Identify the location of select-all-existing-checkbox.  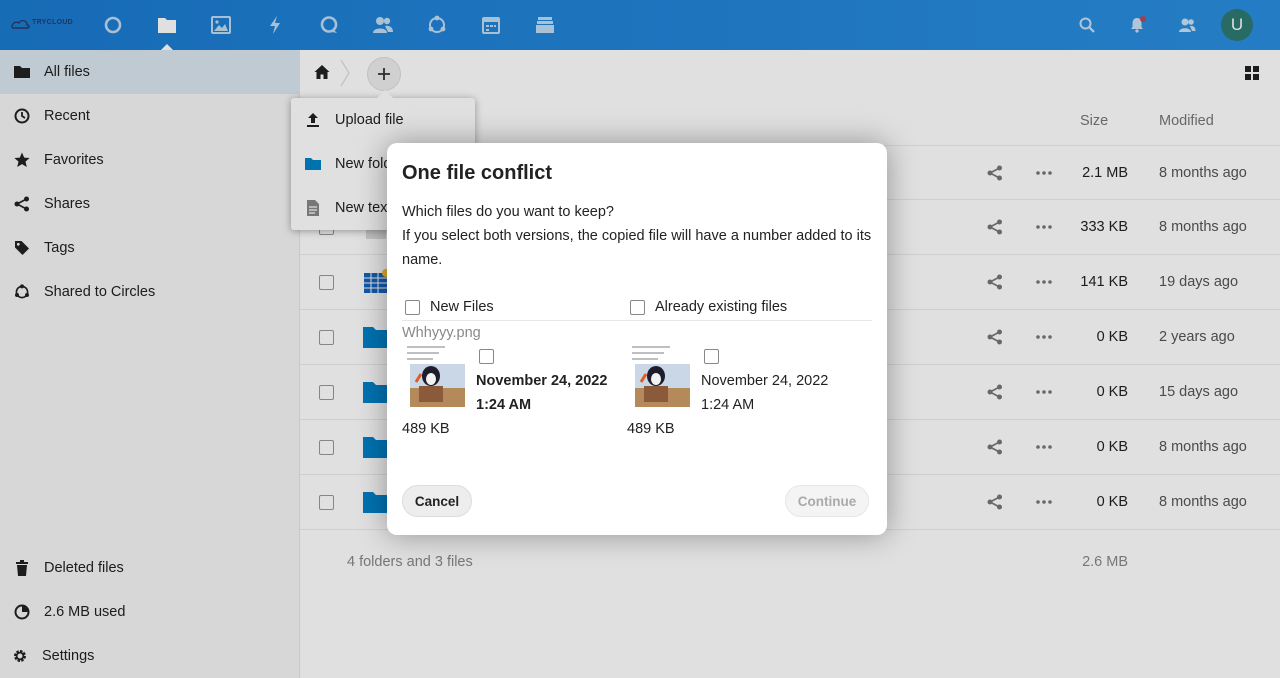
(637, 307).